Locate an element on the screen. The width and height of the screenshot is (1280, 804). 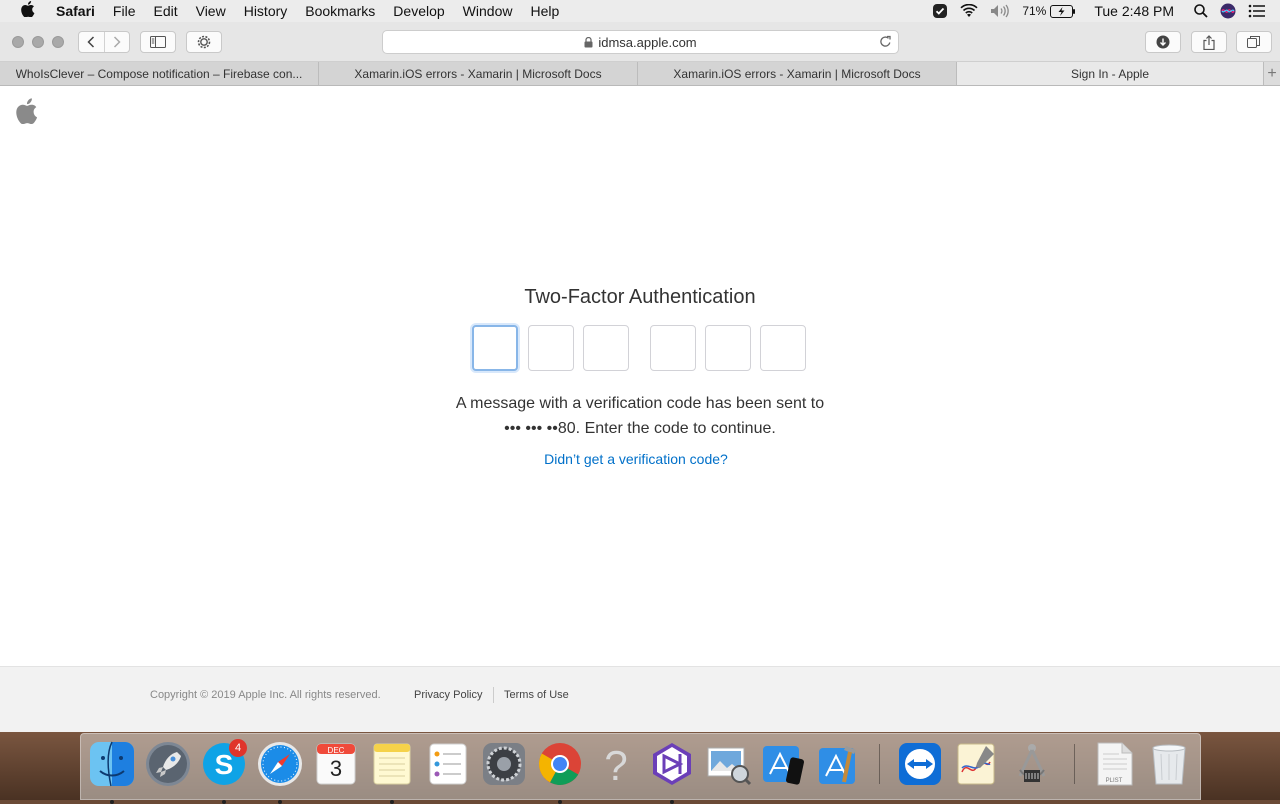
menu-view: View is located at coordinates (211, 11).